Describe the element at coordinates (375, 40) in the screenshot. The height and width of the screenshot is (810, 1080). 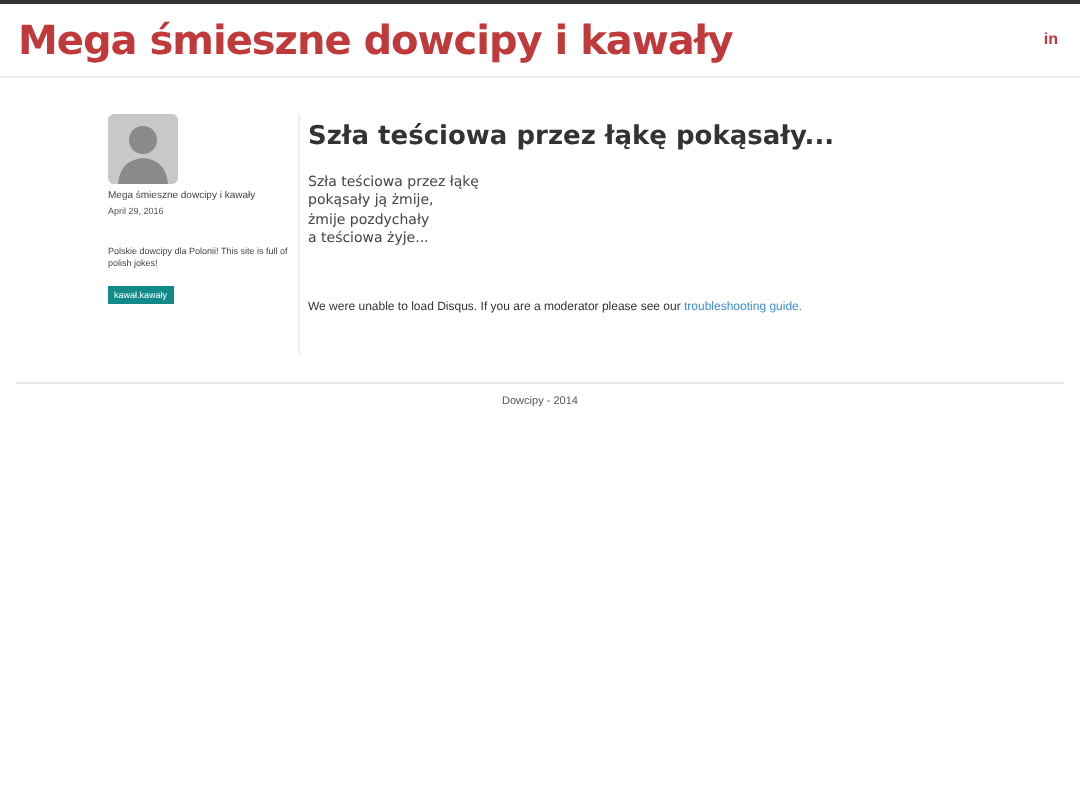
I see `site-title: Mega śmieszne dowcipy i kawały` at that location.